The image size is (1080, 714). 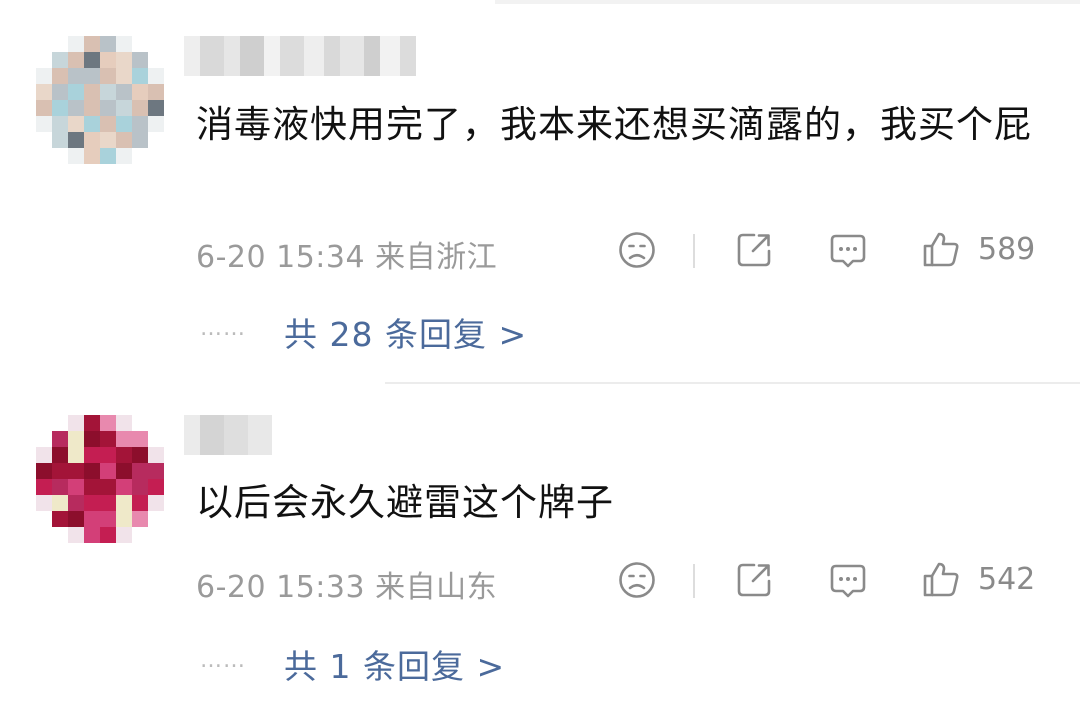 What do you see at coordinates (394, 664) in the screenshot?
I see `view-replies-link: 共 1 条回复 >` at bounding box center [394, 664].